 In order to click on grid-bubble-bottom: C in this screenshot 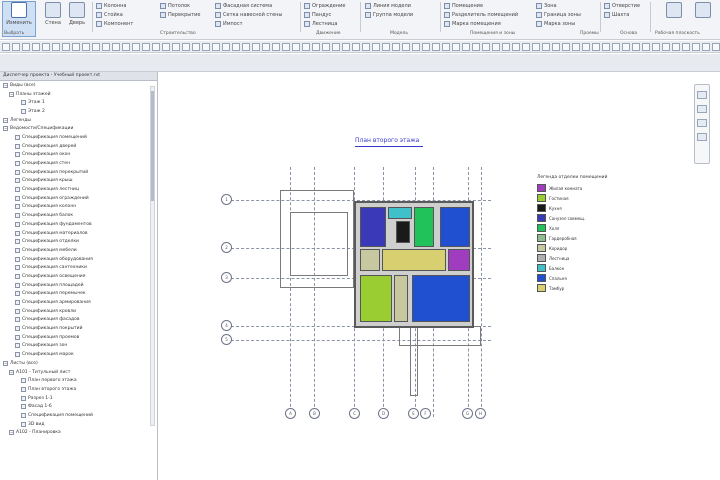, I will do `click(354, 413)`.